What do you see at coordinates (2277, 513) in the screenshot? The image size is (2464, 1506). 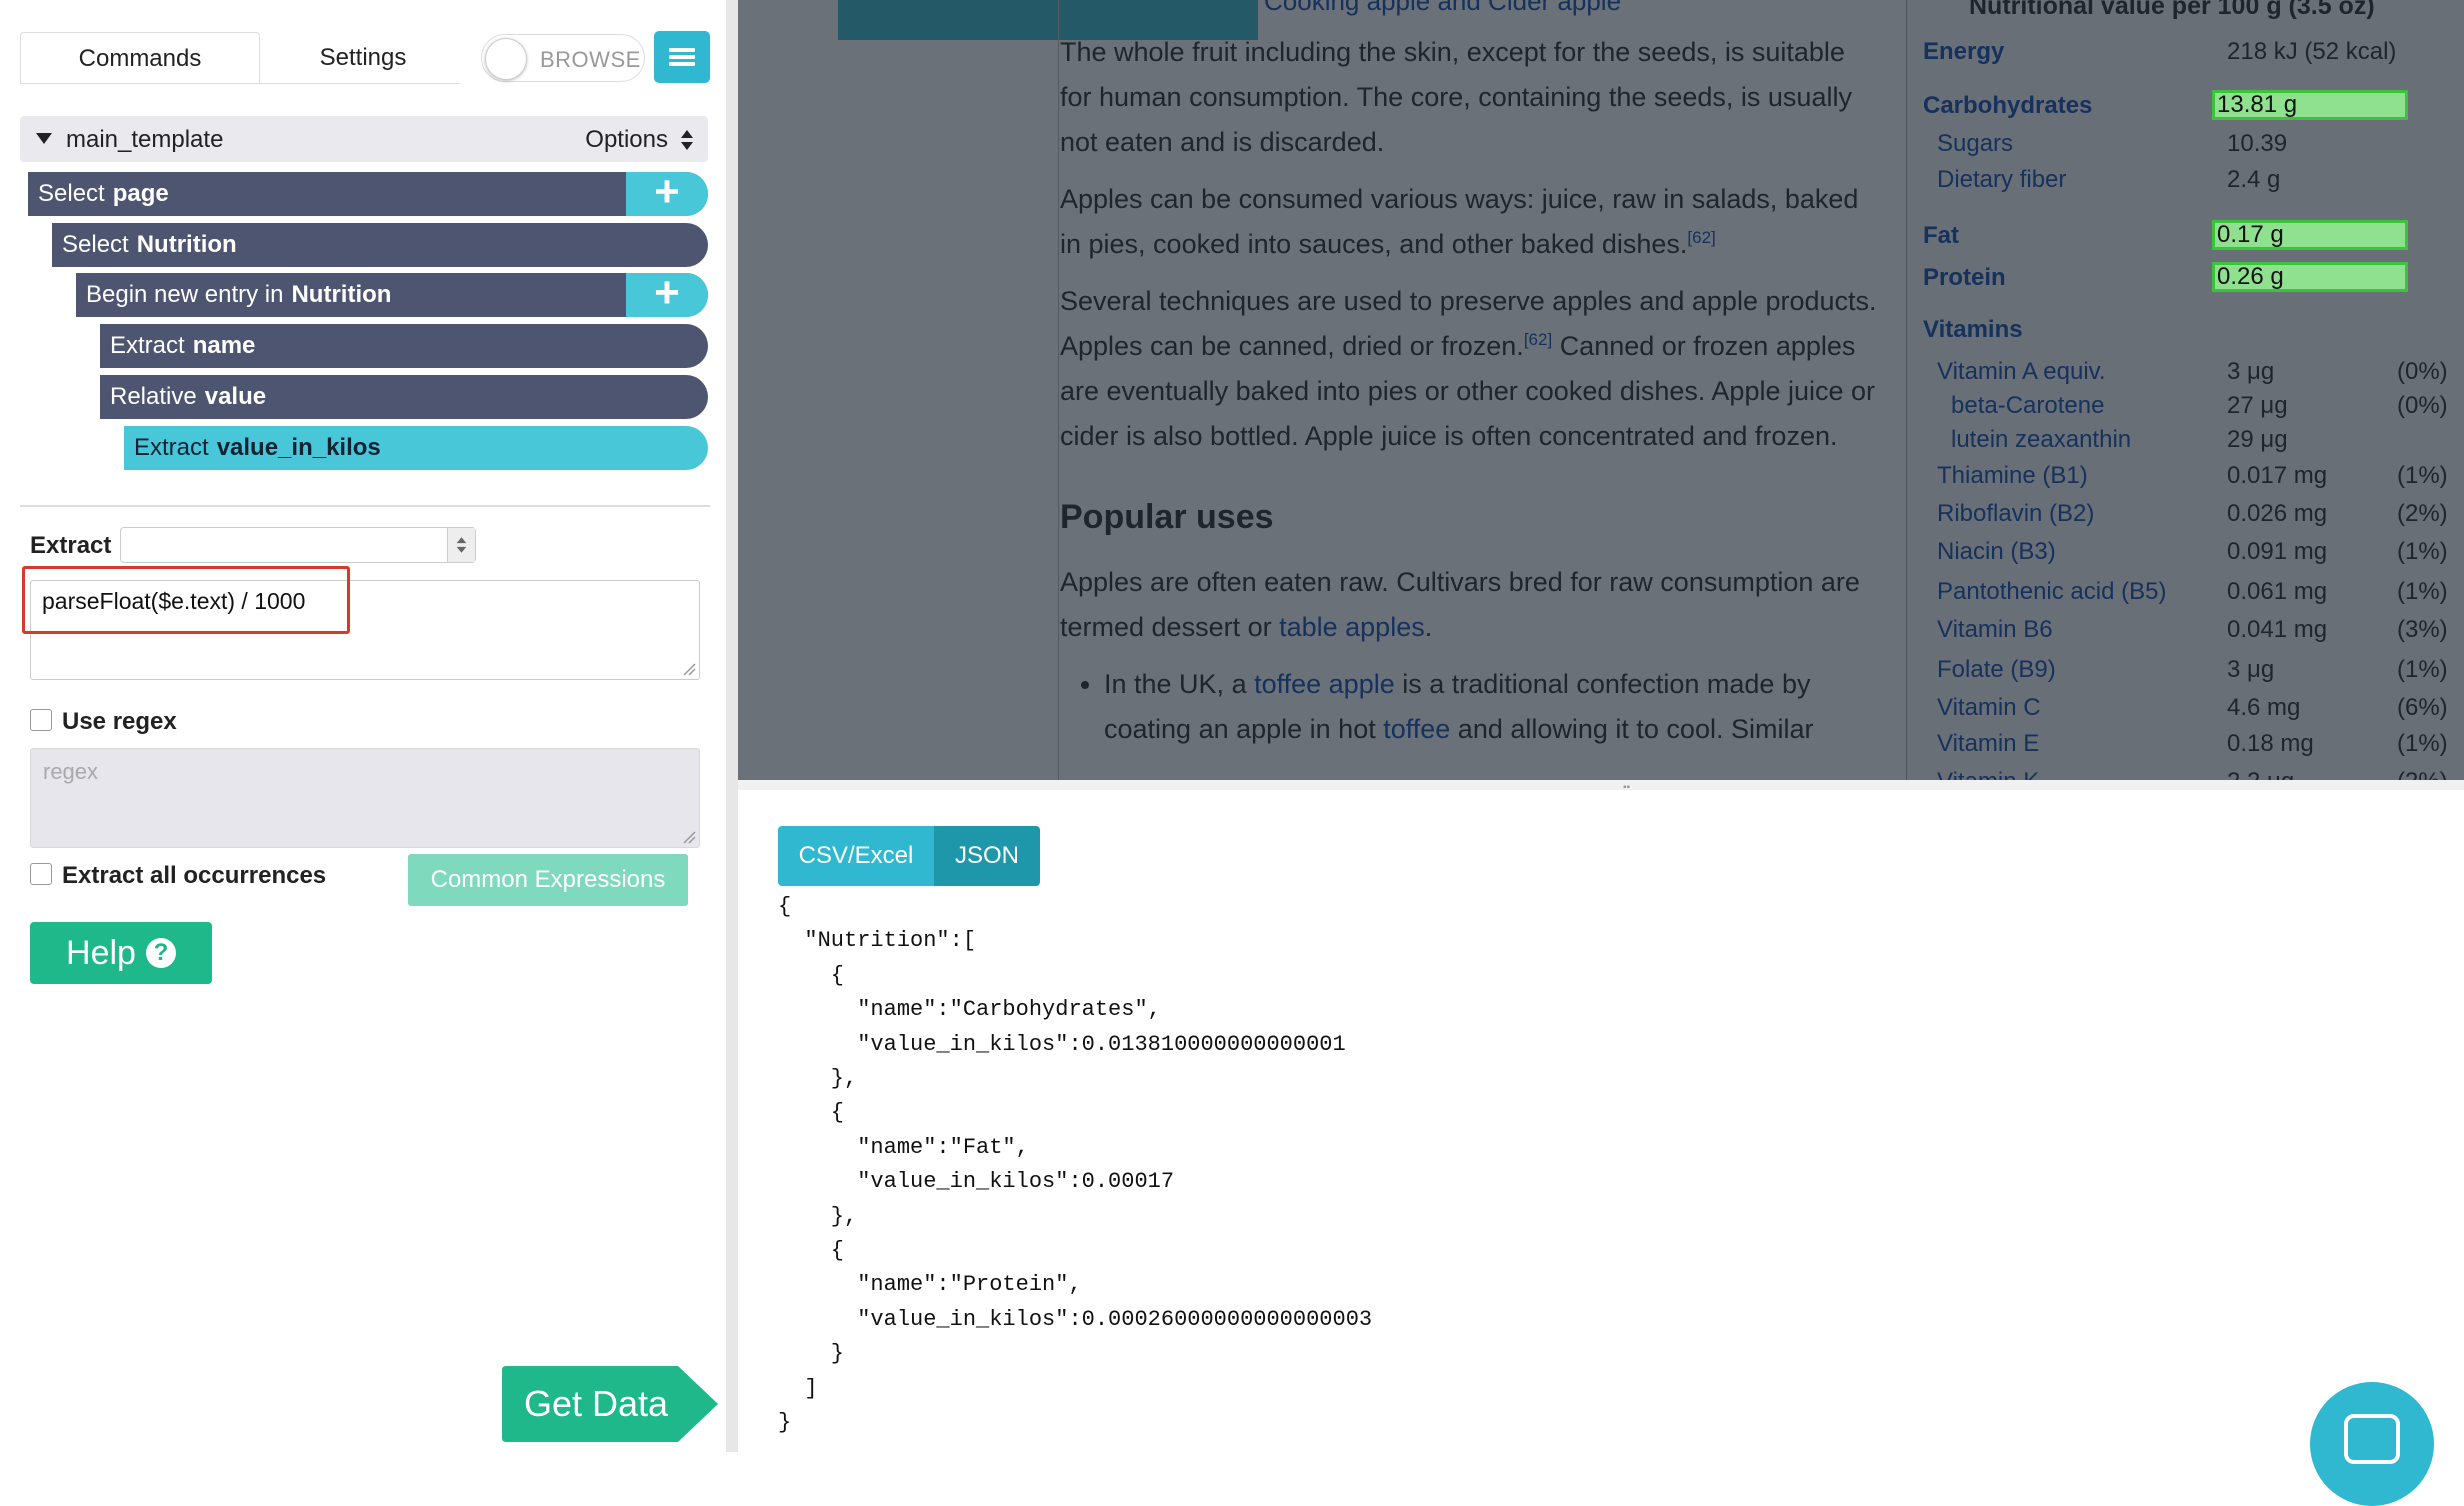 I see `nutrient-value: 0.026 mg` at bounding box center [2277, 513].